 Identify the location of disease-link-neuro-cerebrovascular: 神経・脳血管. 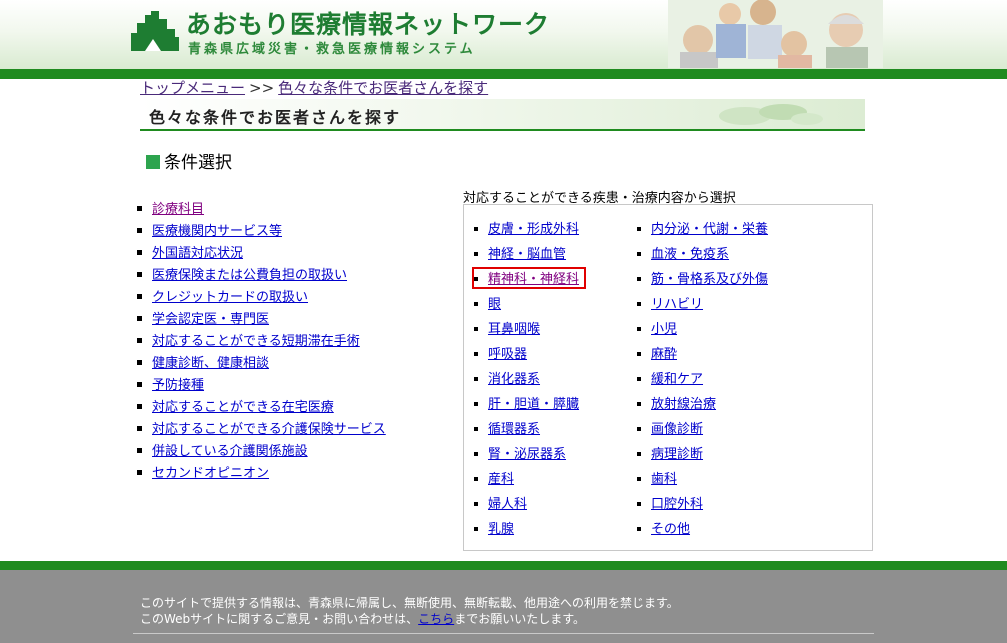
(527, 254).